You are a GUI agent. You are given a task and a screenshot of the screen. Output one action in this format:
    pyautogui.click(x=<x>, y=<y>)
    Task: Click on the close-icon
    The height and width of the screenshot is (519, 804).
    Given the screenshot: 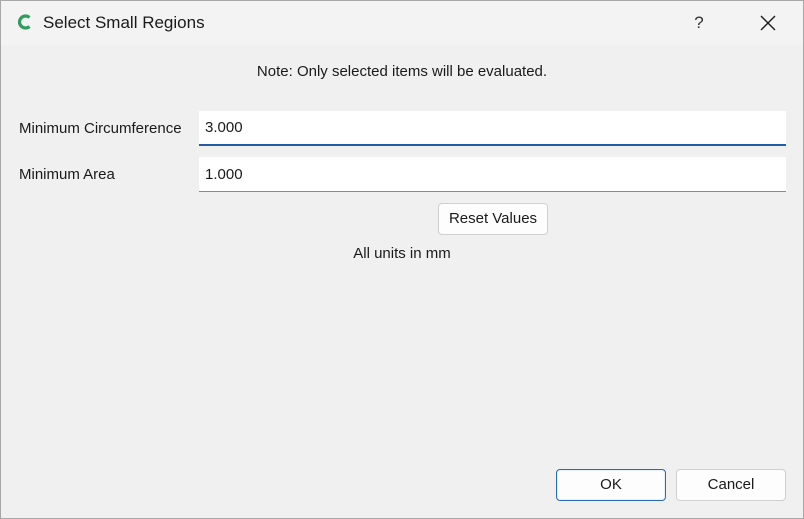 What is the action you would take?
    pyautogui.click(x=768, y=23)
    